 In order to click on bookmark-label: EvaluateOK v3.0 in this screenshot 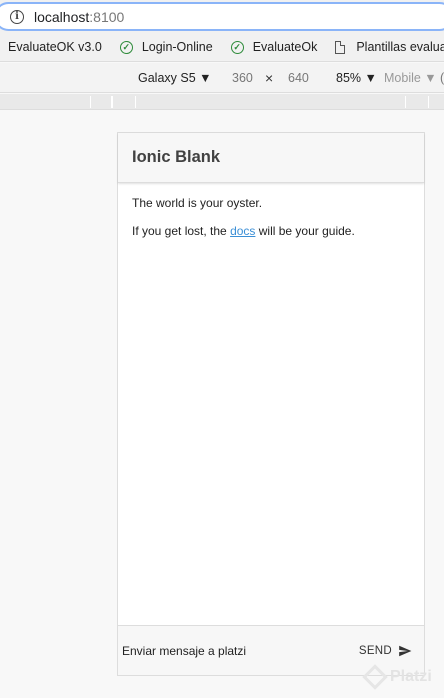, I will do `click(55, 47)`.